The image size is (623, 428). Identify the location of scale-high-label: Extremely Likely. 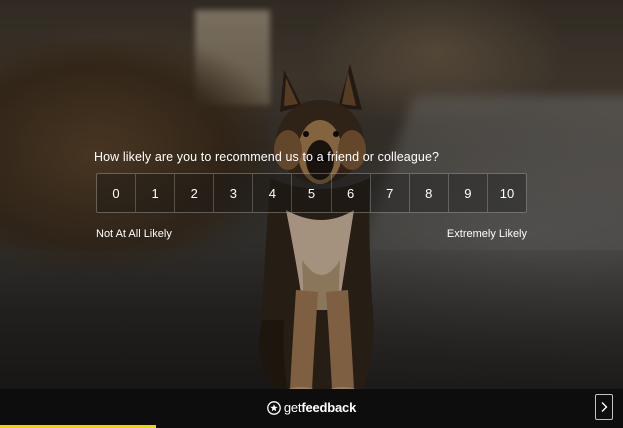
(486, 234).